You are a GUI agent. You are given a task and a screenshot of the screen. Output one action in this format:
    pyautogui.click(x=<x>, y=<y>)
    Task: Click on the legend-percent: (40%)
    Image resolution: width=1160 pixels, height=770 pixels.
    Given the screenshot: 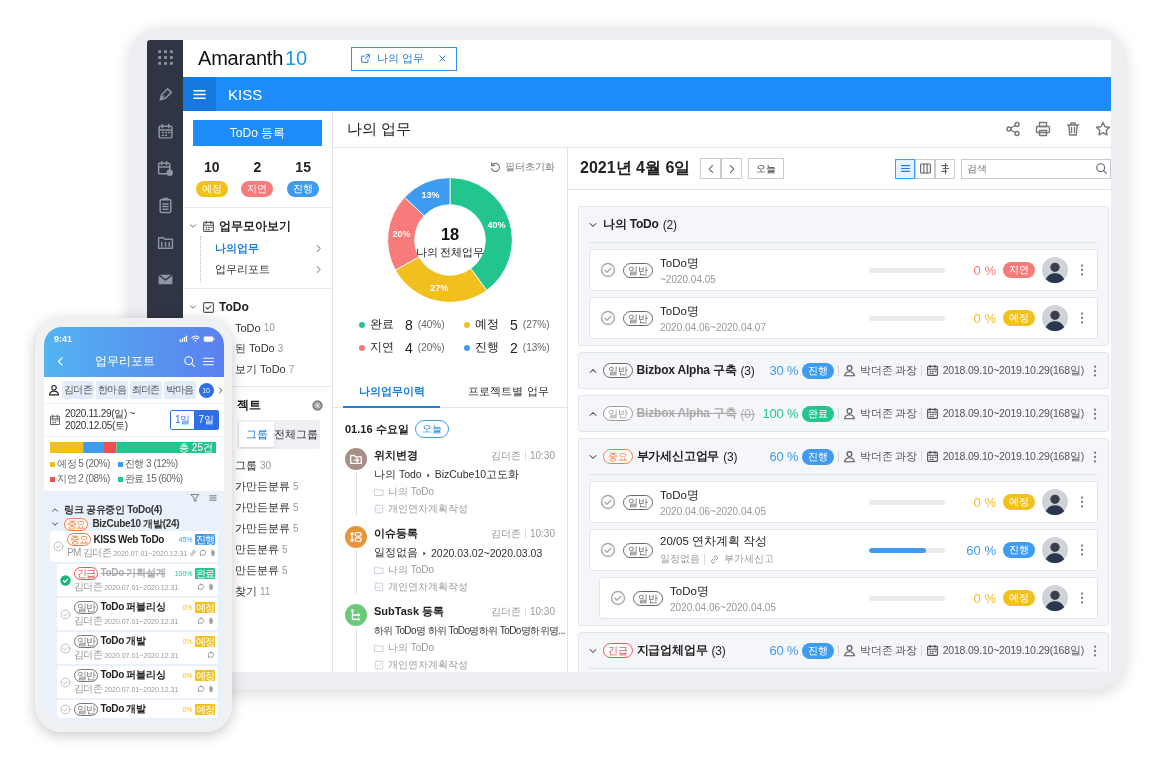 What is the action you would take?
    pyautogui.click(x=431, y=324)
    